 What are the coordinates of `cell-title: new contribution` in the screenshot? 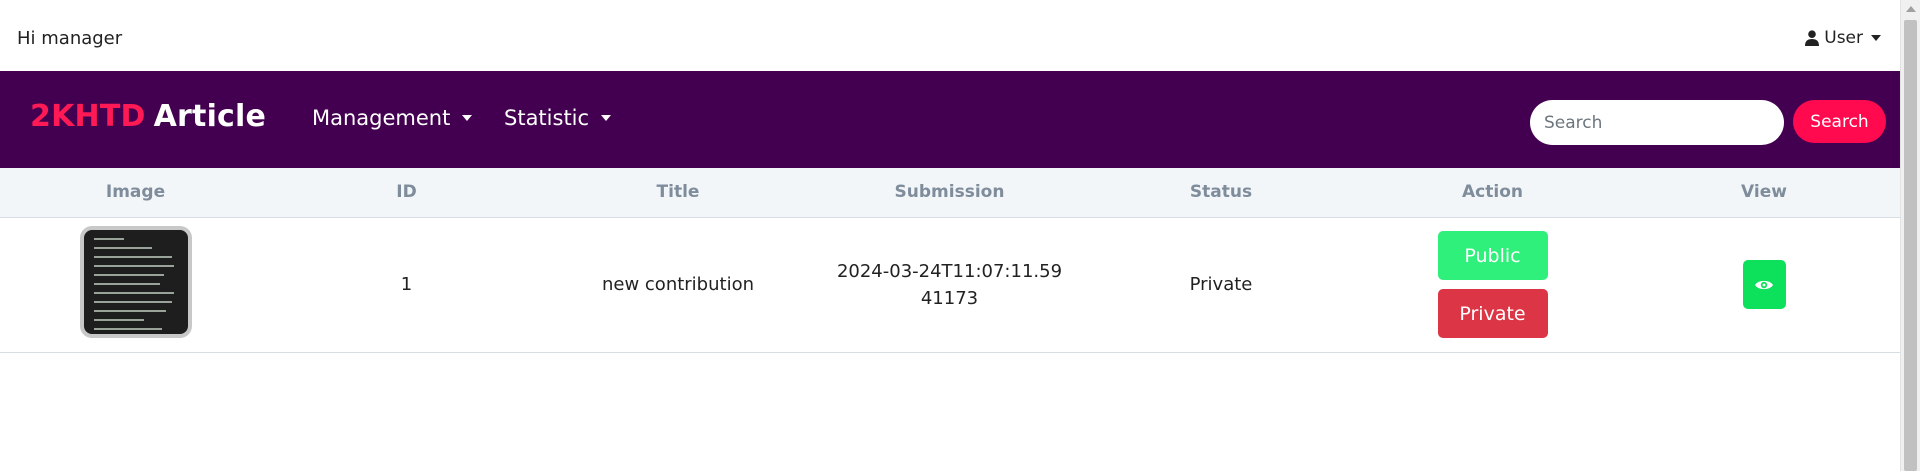 It's located at (677, 284).